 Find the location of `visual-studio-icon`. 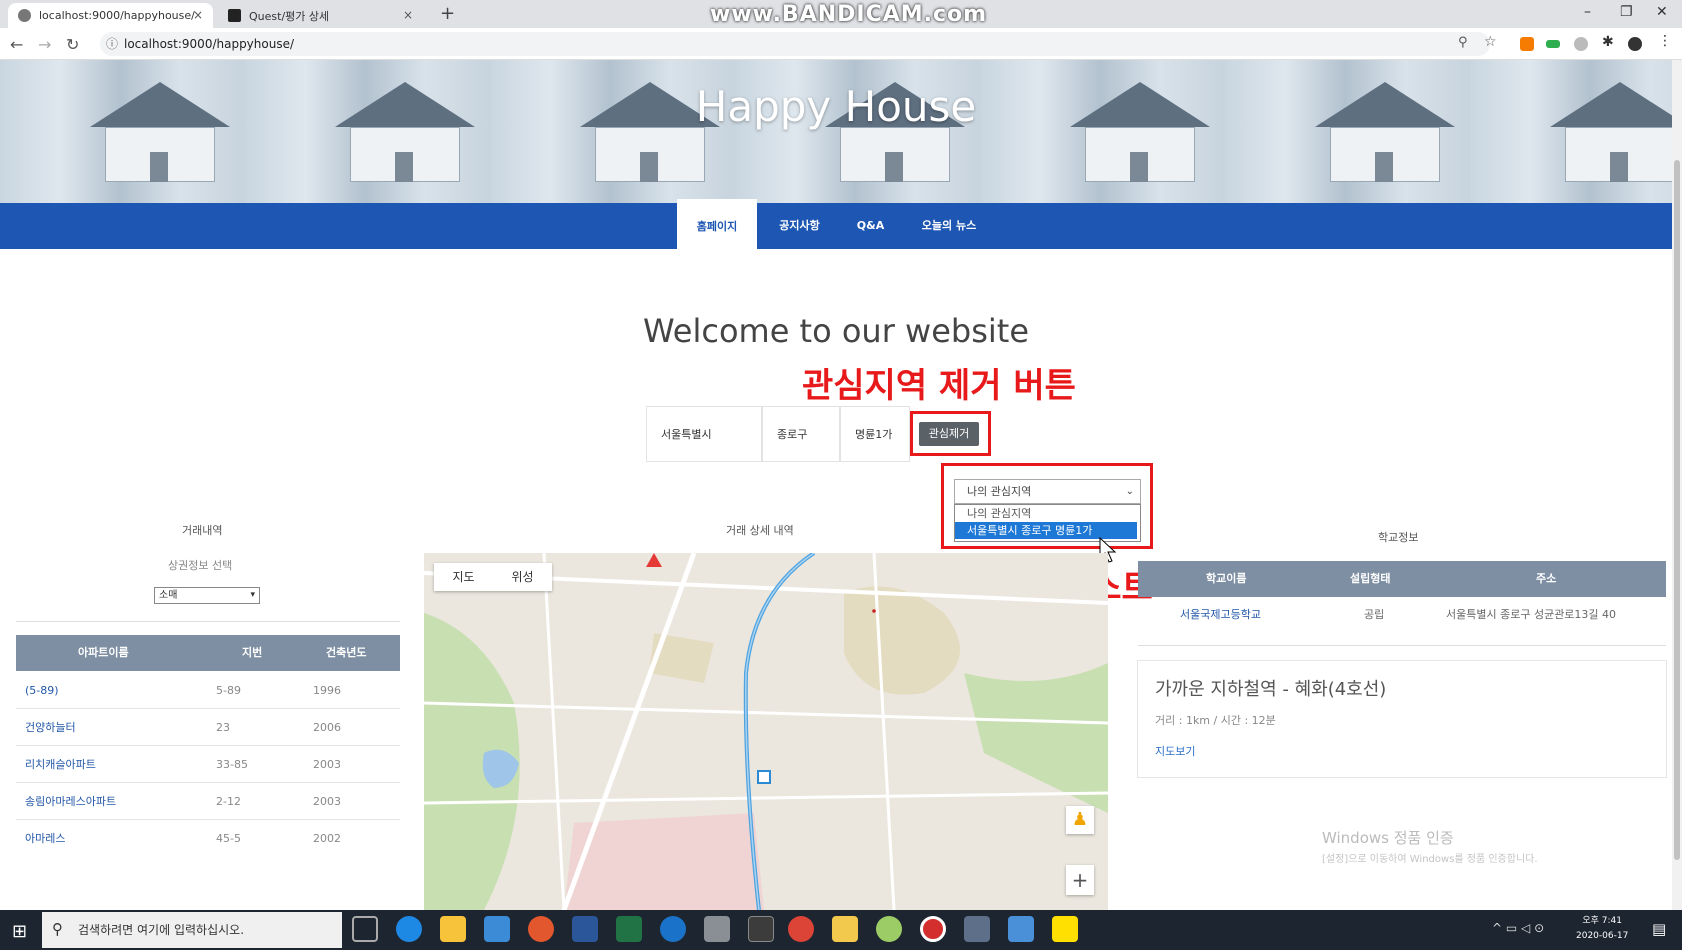

visual-studio-icon is located at coordinates (977, 929).